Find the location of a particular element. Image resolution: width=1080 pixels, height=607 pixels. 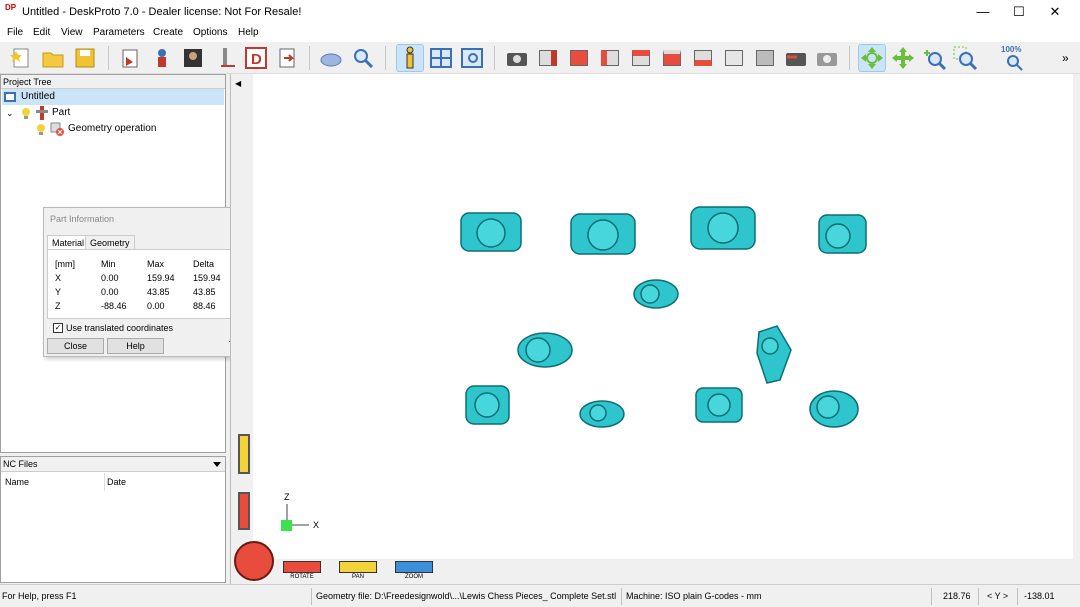

zoom-window-button is located at coordinates (965, 58).